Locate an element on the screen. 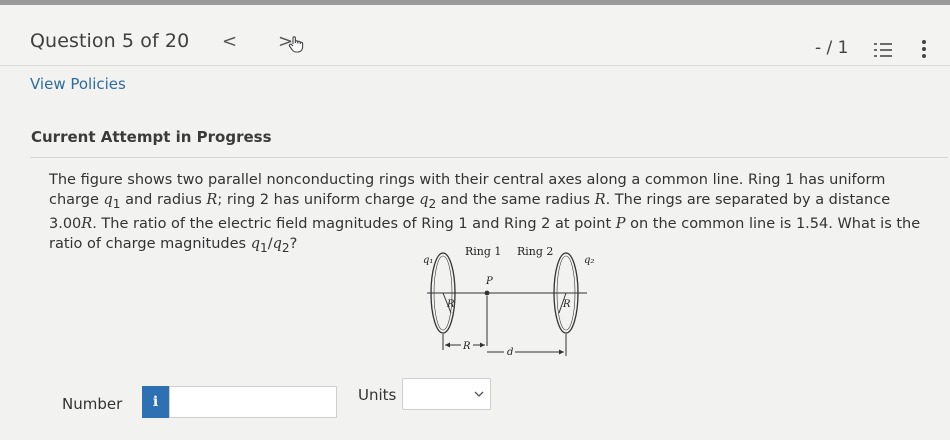  hand-pointer-icon is located at coordinates (296, 44).